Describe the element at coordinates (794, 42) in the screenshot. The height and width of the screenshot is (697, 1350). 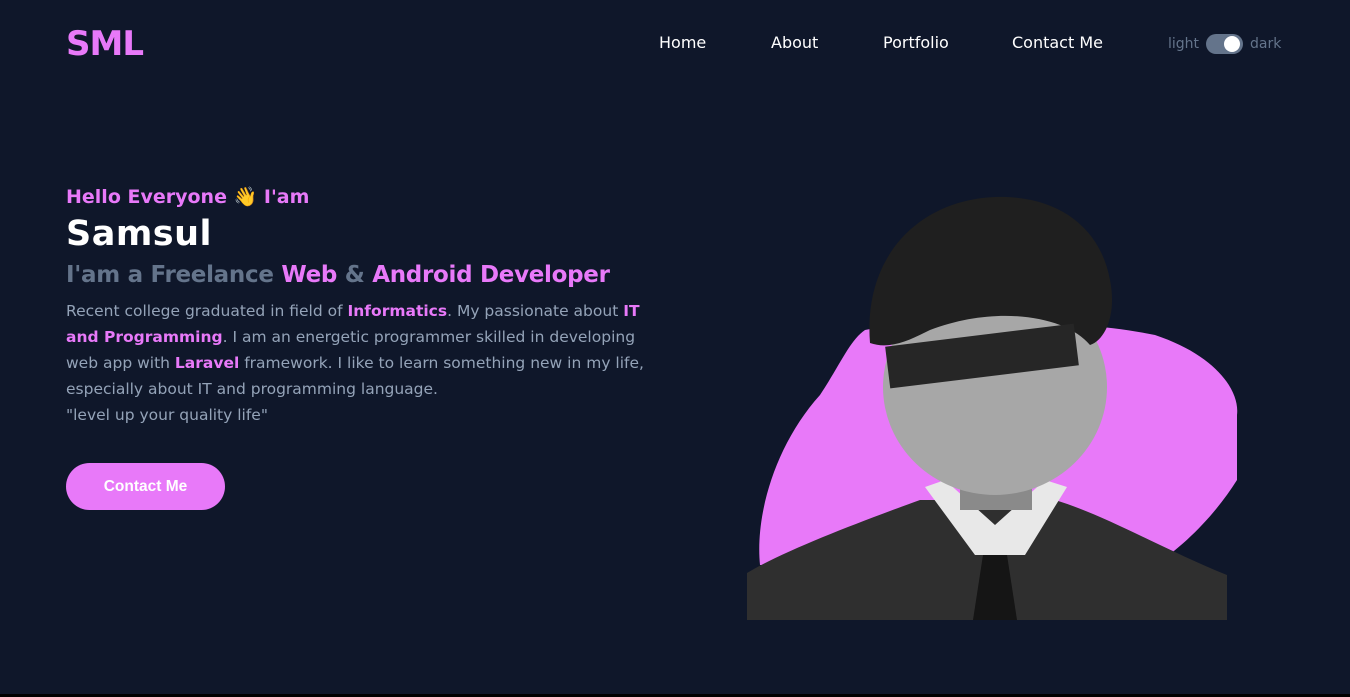
I see `nav-about-link: About` at that location.